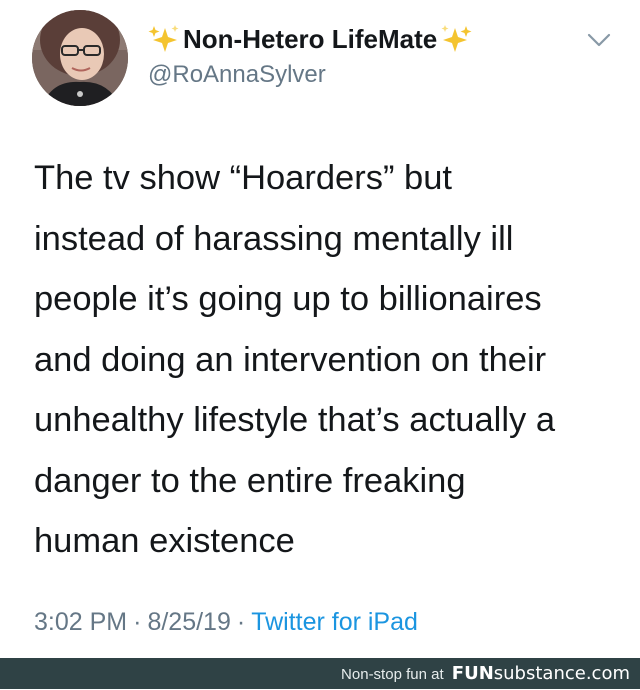  I want to click on display-name-row: Non-Hetero LifeMate, so click(310, 39).